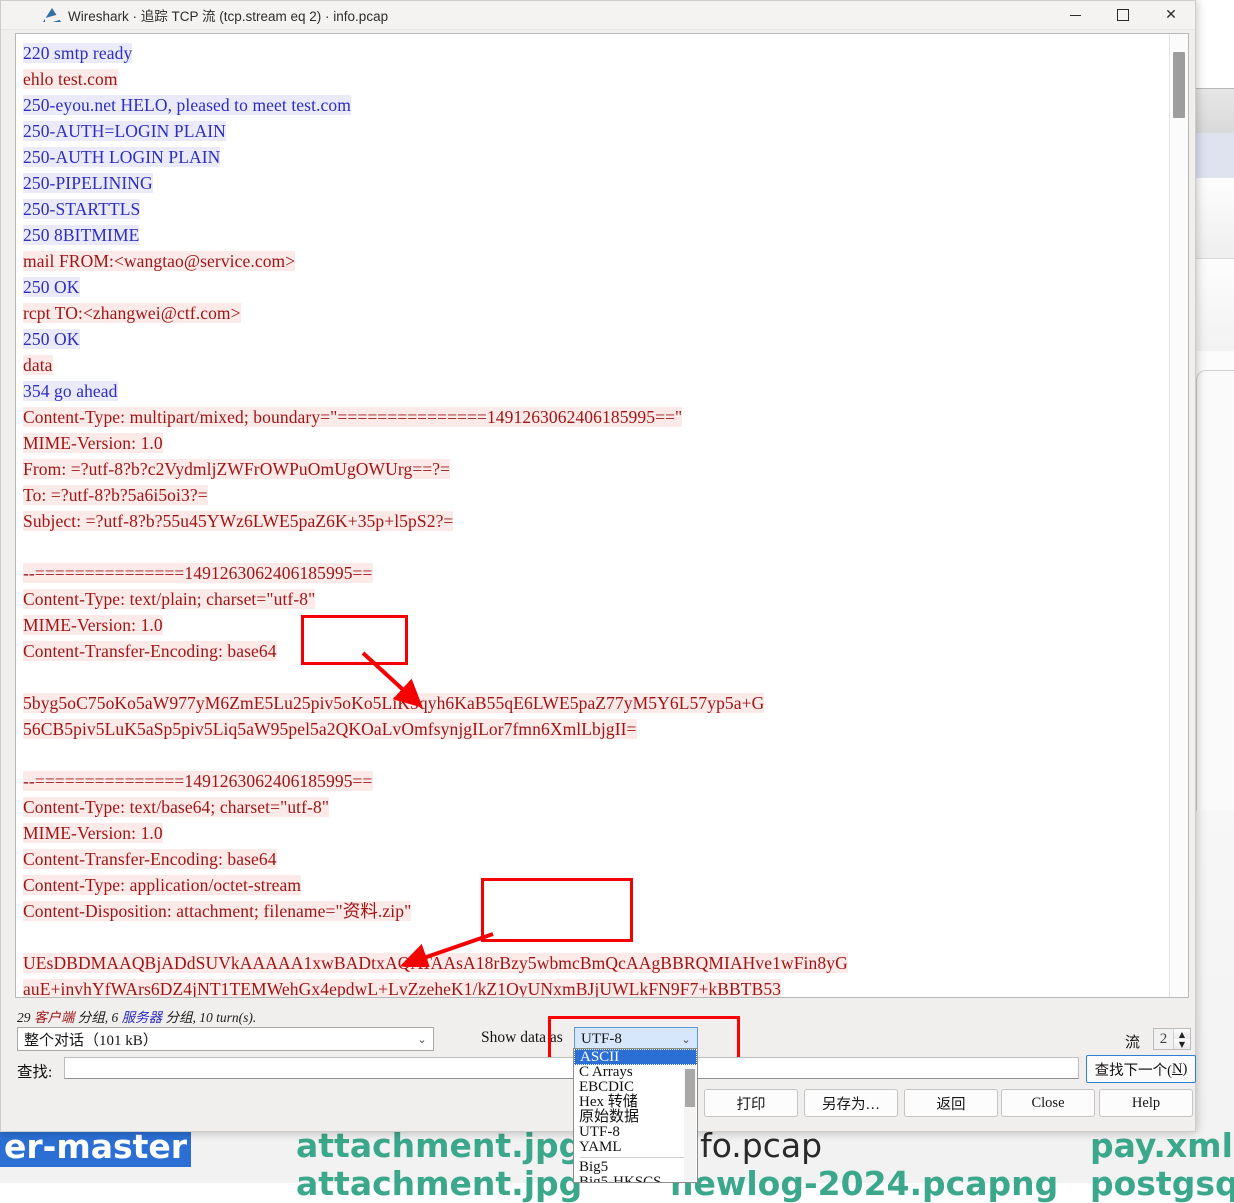  Describe the element at coordinates (596, 495) in the screenshot. I see `stream-line: To: =?utf-8?b?5a6i5oi3?=` at that location.